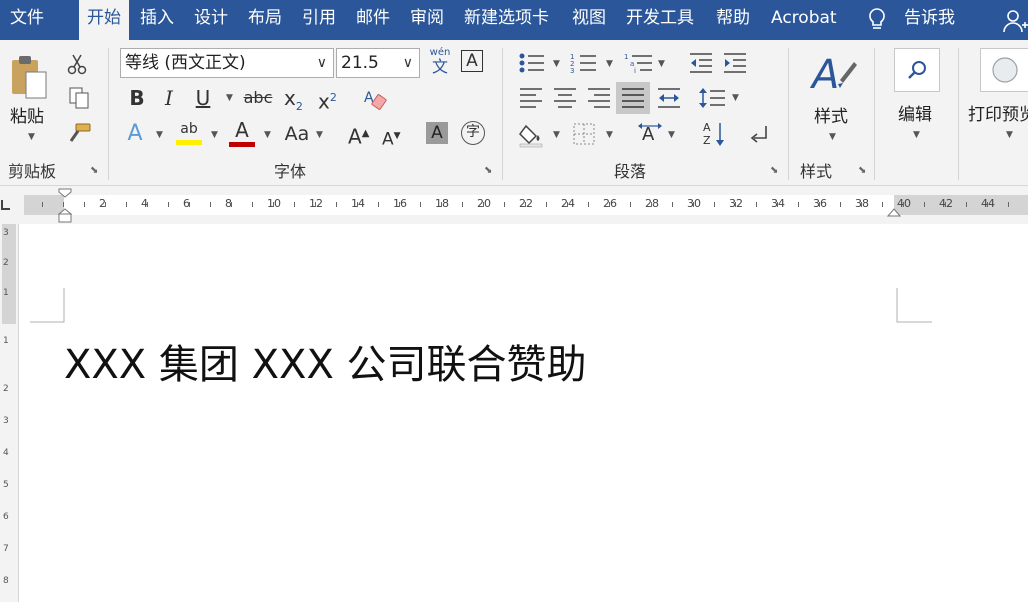 The height and width of the screenshot is (602, 1028). I want to click on bullets-icon, so click(532, 63).